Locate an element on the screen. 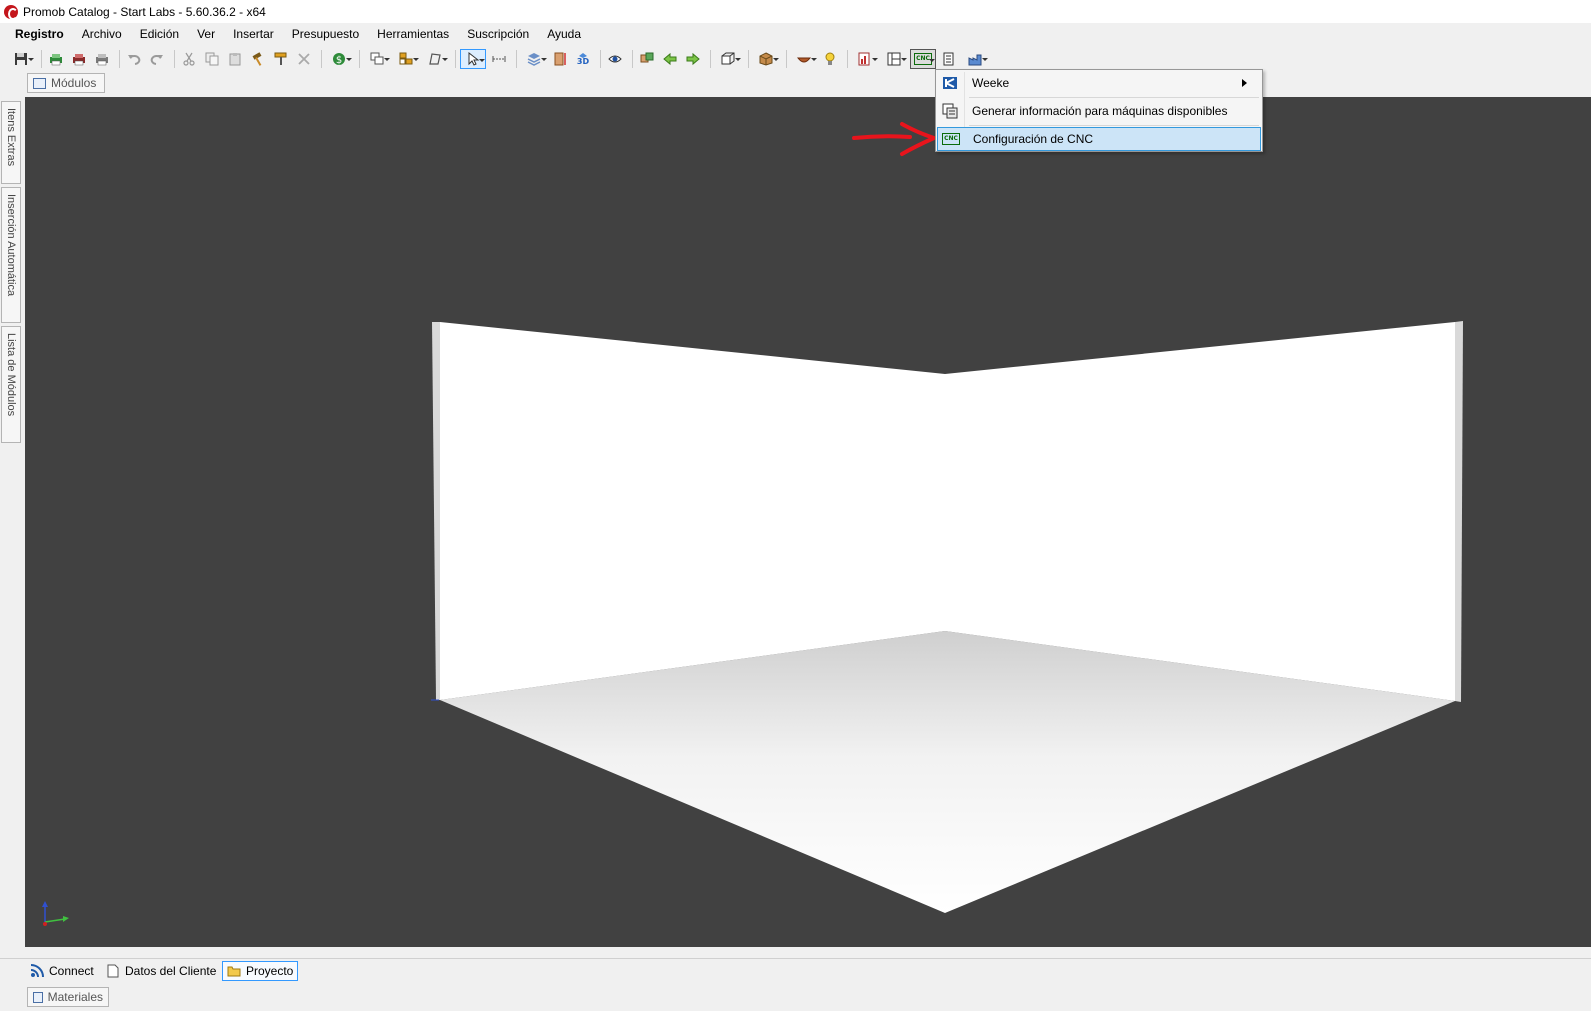 The image size is (1591, 1011). delete-x-icon is located at coordinates (304, 59).